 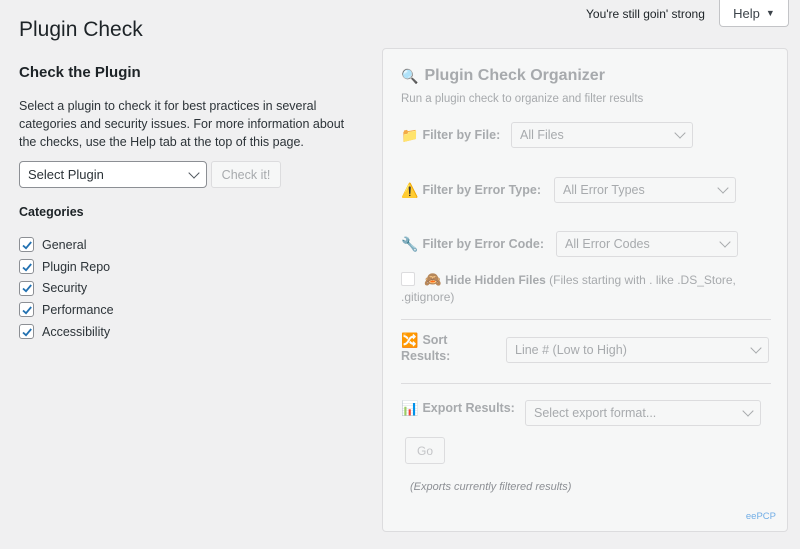 I want to click on category-label: Accessibility, so click(x=76, y=331).